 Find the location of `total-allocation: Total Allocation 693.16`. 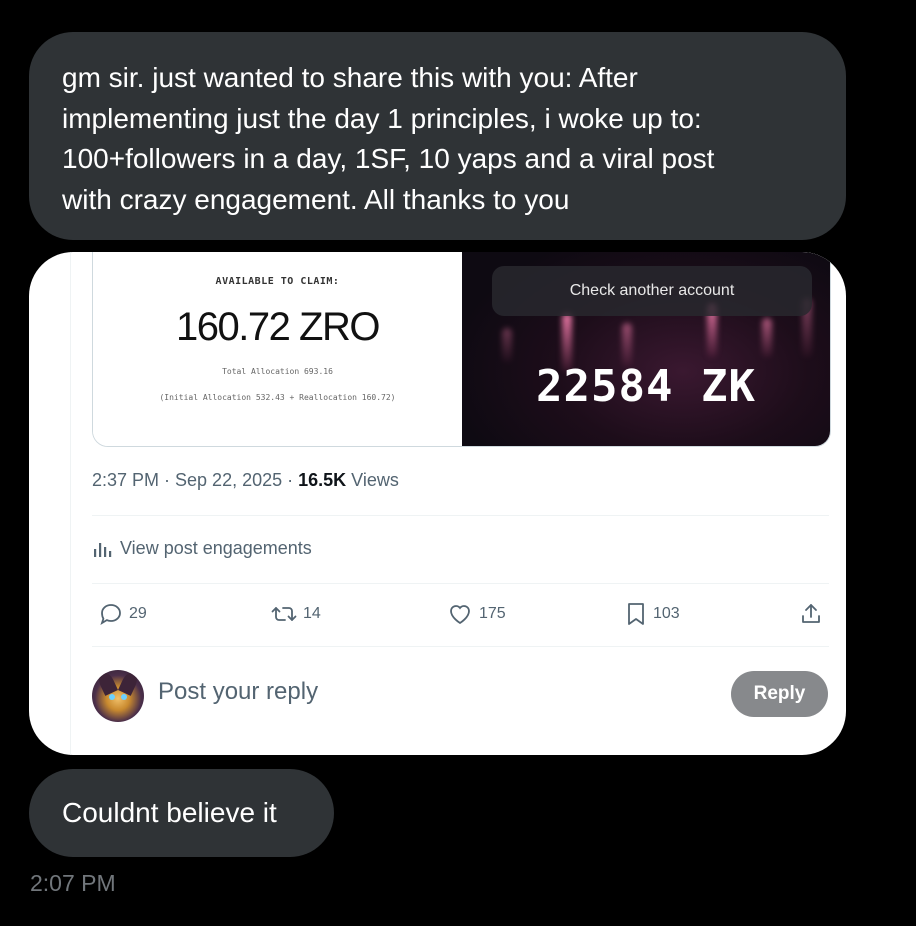

total-allocation: Total Allocation 693.16 is located at coordinates (277, 371).